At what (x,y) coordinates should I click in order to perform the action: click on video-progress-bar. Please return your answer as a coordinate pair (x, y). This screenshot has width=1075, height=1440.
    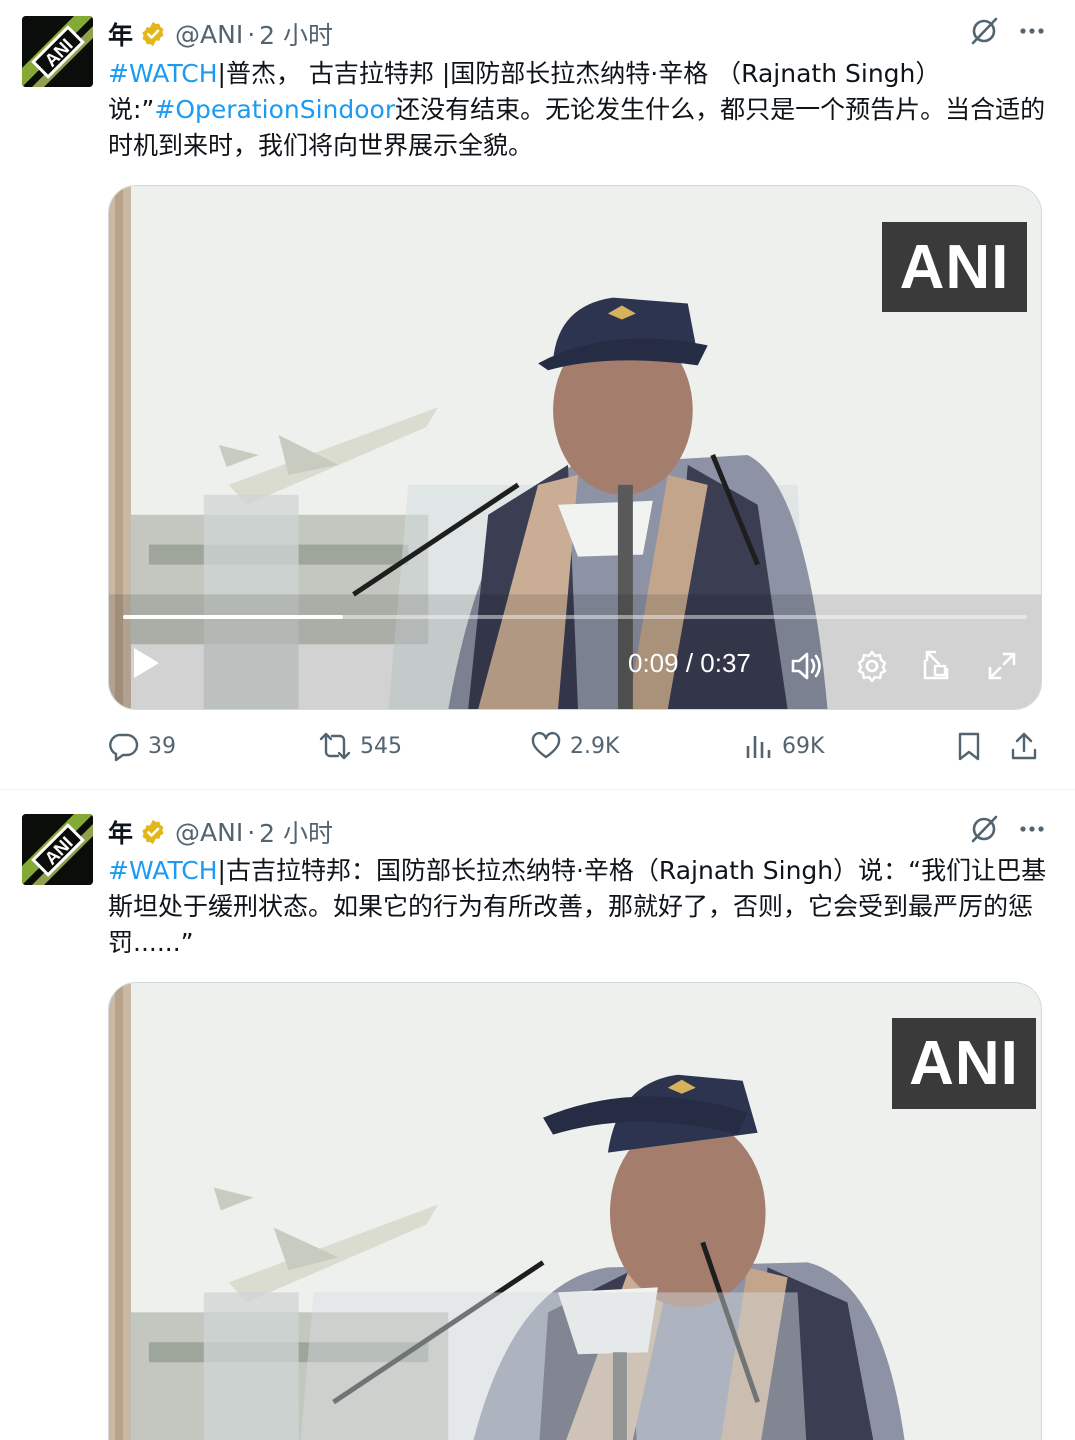
    Looking at the image, I should click on (575, 617).